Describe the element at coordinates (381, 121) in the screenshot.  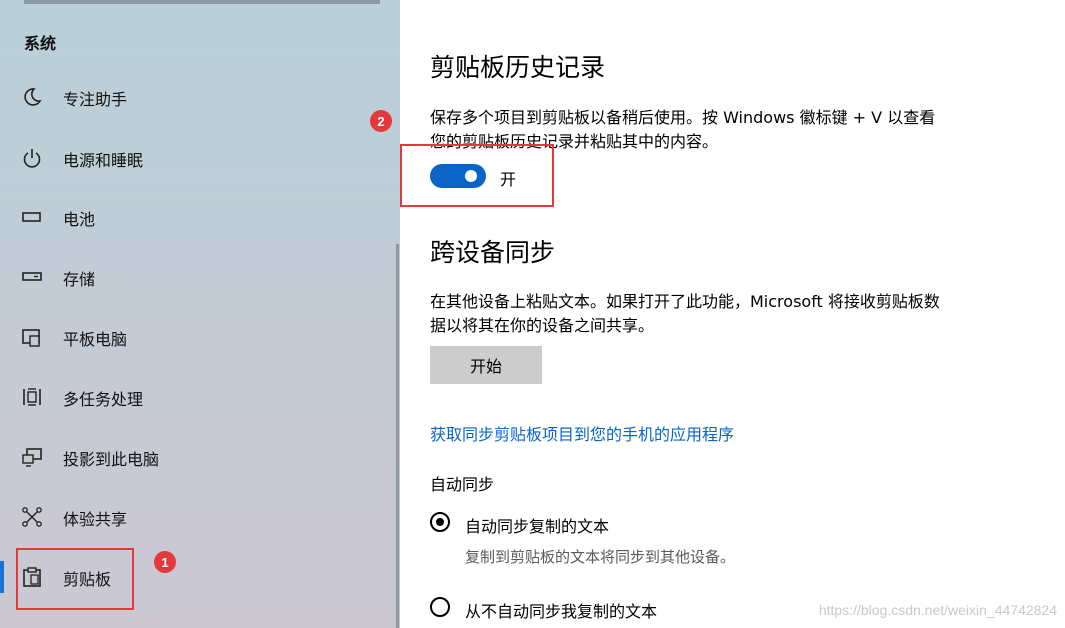
I see `annotation-badge-2: 2` at that location.